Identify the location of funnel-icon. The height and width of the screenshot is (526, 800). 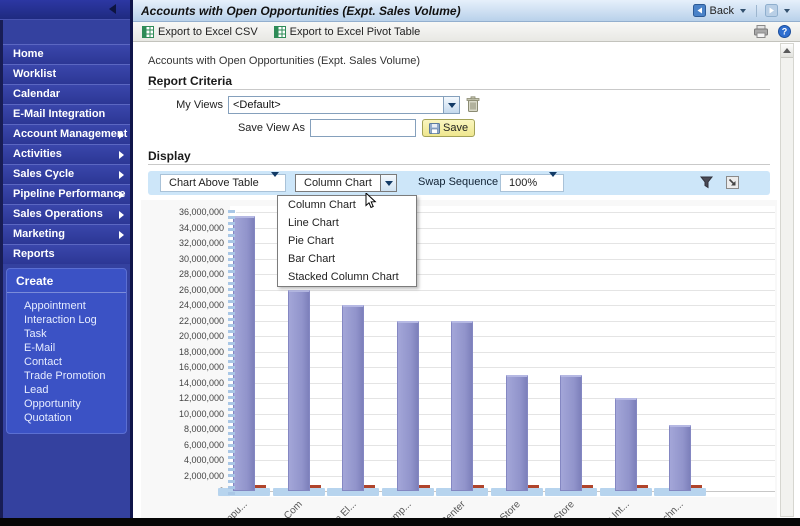
(706, 182).